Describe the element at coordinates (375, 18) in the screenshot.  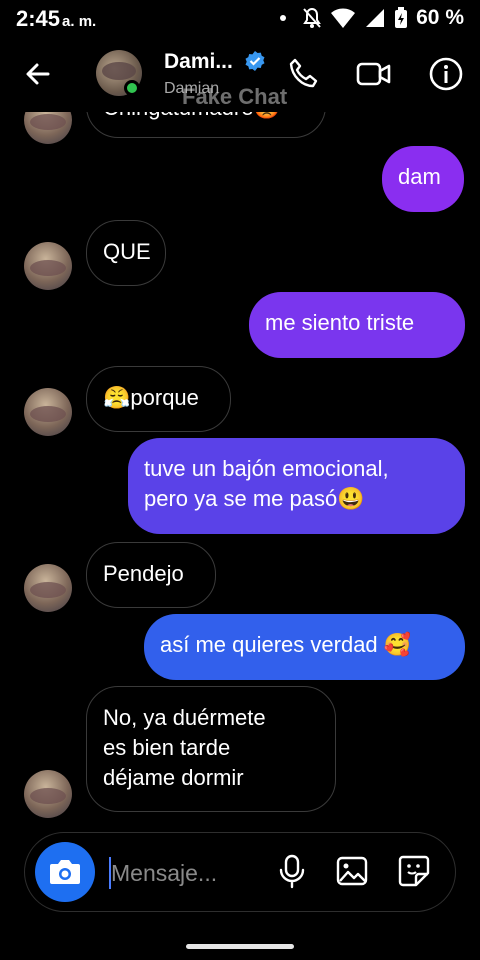
I see `signal-icon` at that location.